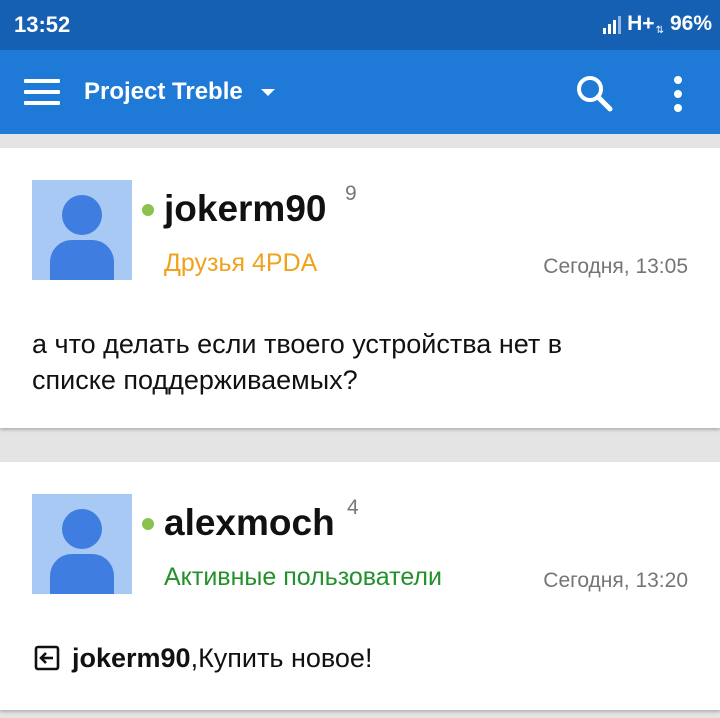  I want to click on status-indicators: H+ ⇅ 96%, so click(657, 24).